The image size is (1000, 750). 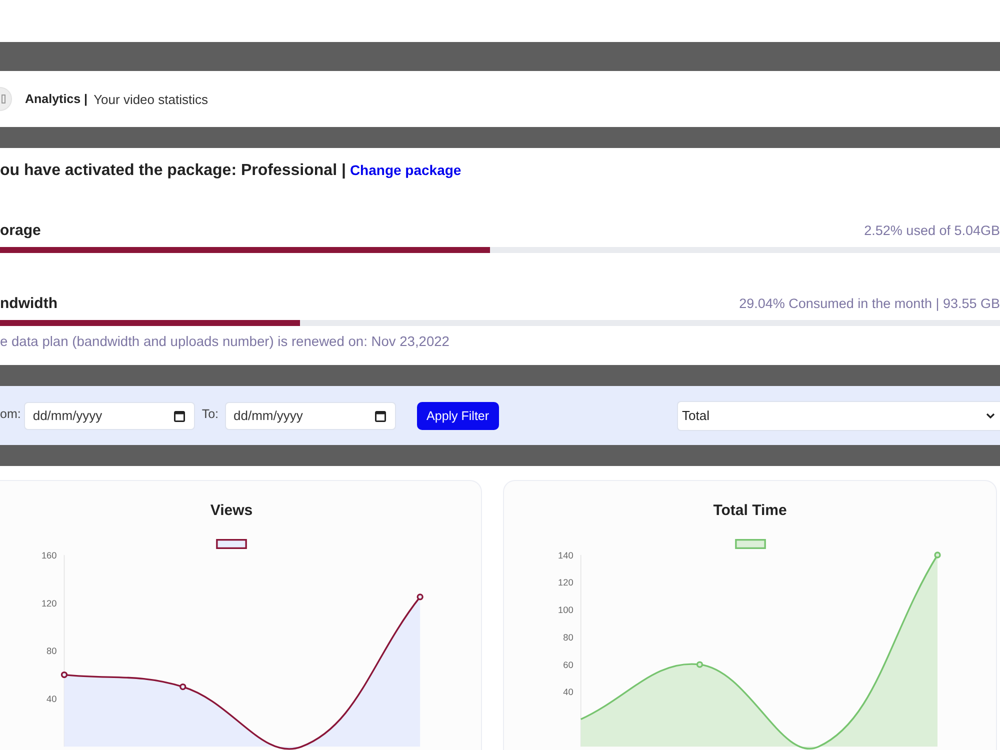 I want to click on y-tick-label: 160, so click(x=49, y=555).